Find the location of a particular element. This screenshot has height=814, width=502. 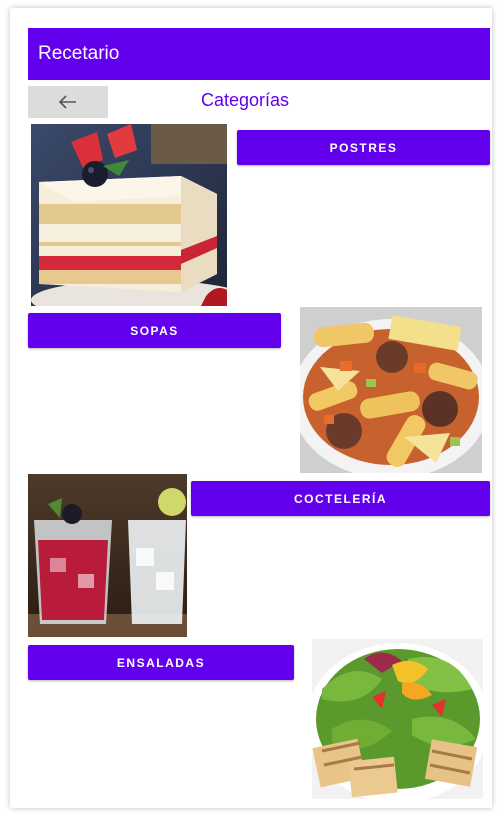

cocktail-drinks-image is located at coordinates (107, 555).